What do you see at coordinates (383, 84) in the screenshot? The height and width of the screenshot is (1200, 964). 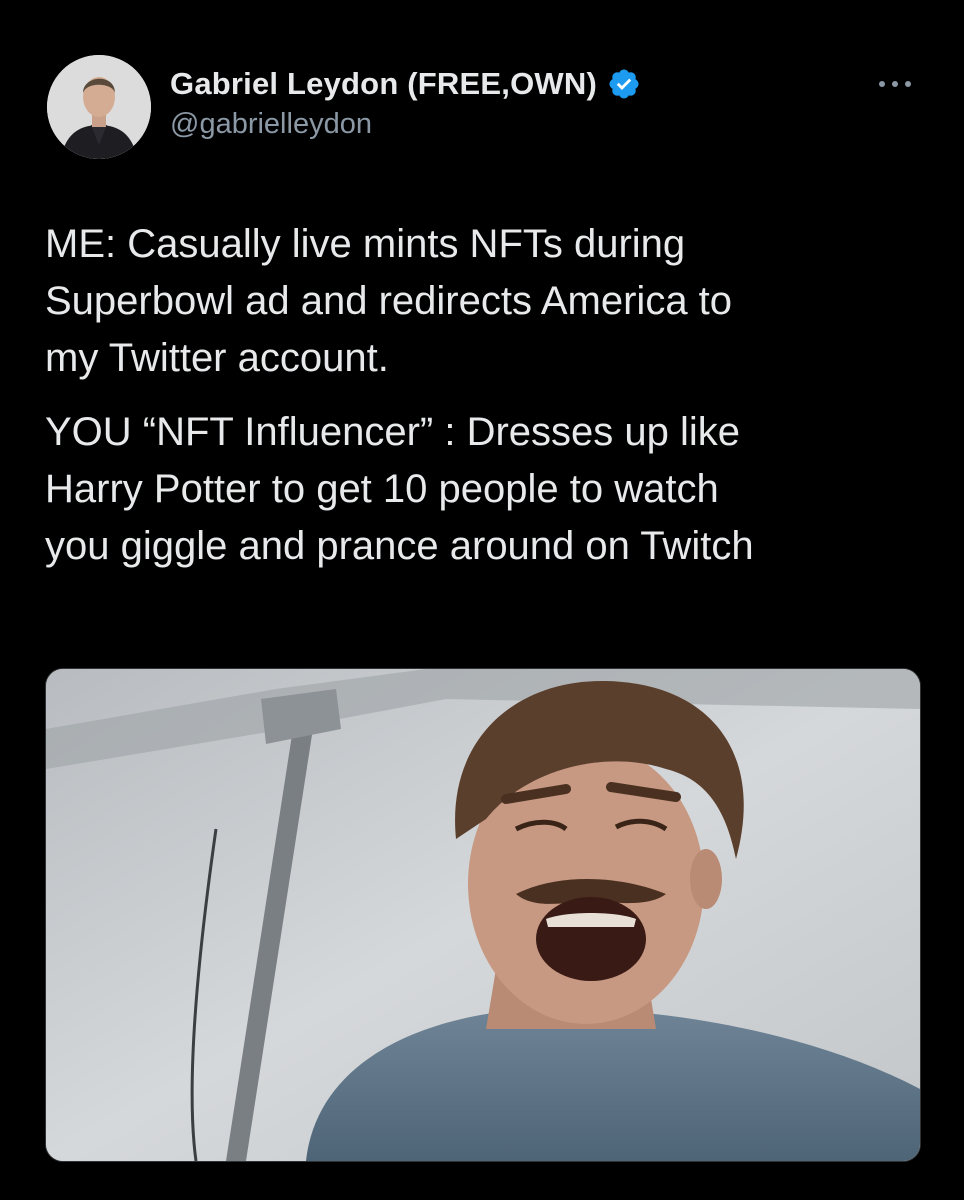 I see `display-name: Gabriel Leydon (FREE,OWN)` at bounding box center [383, 84].